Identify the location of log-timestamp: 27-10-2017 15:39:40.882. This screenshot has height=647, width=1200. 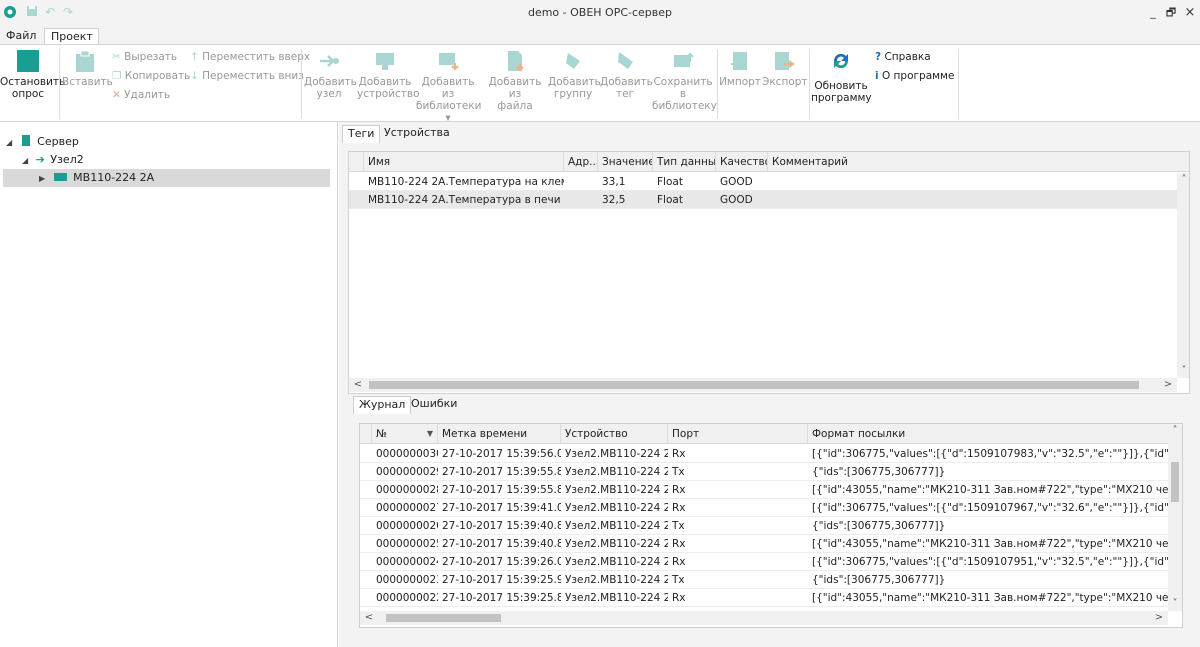
(501, 544).